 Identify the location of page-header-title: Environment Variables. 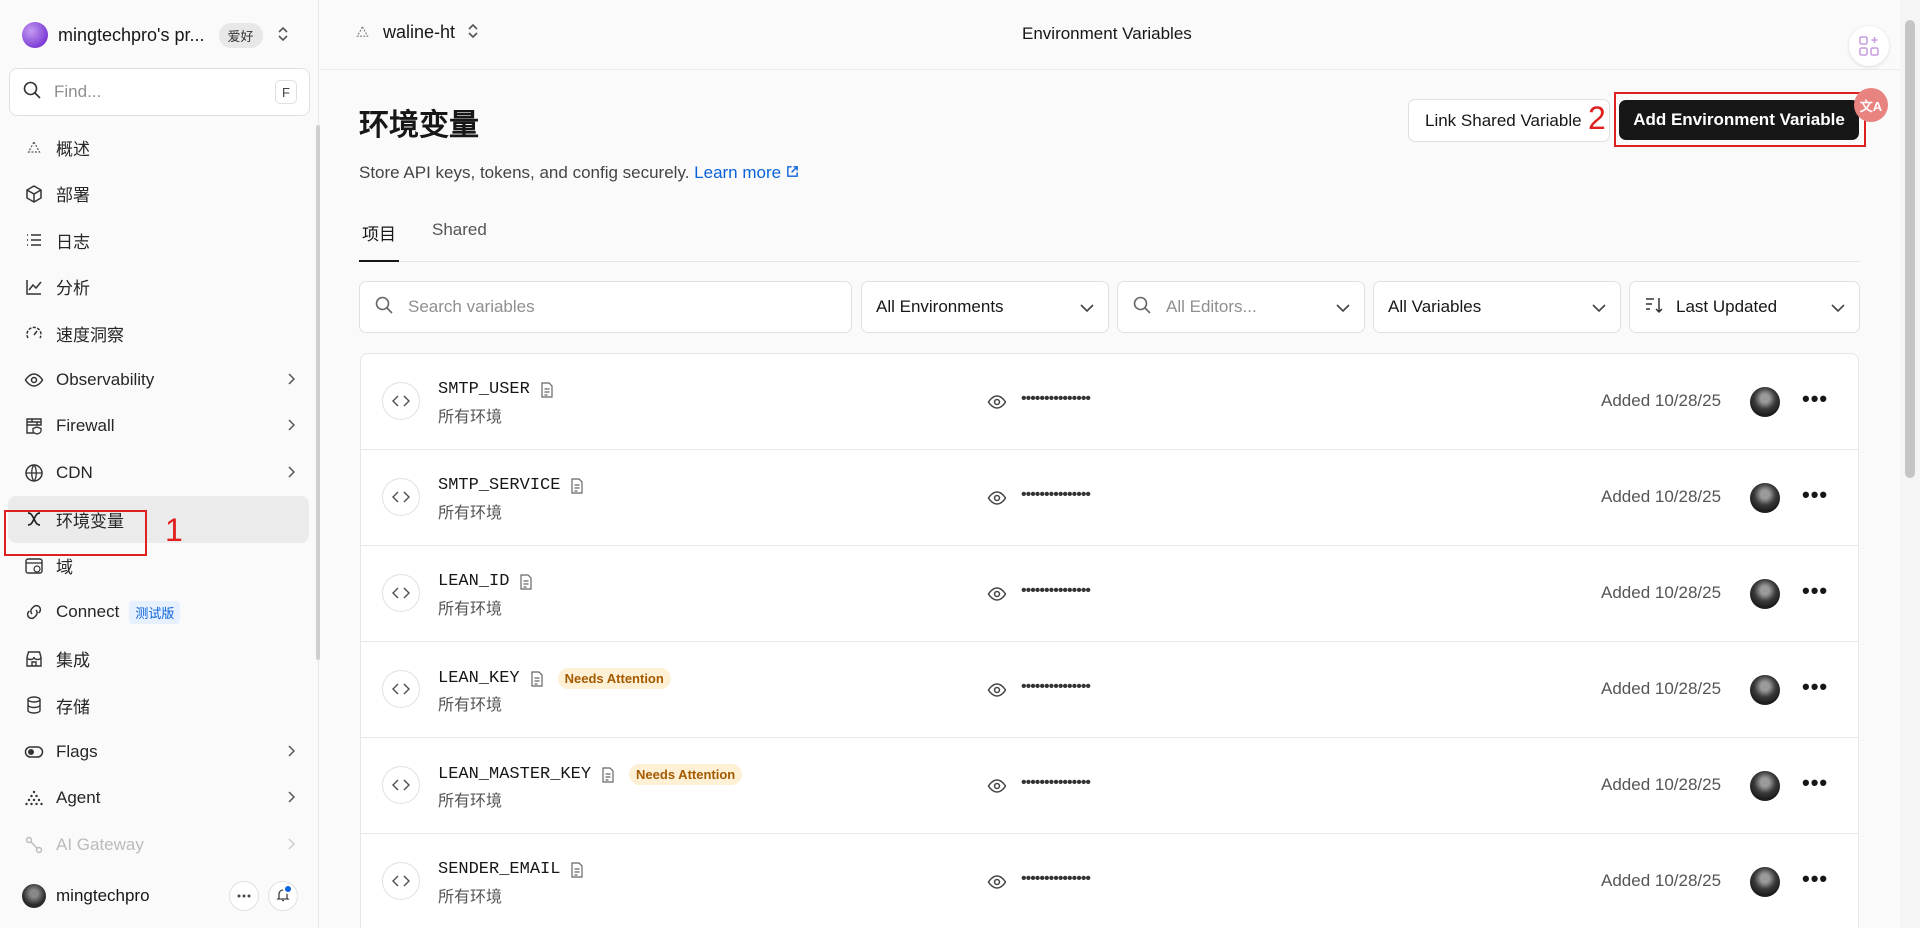
(1107, 33).